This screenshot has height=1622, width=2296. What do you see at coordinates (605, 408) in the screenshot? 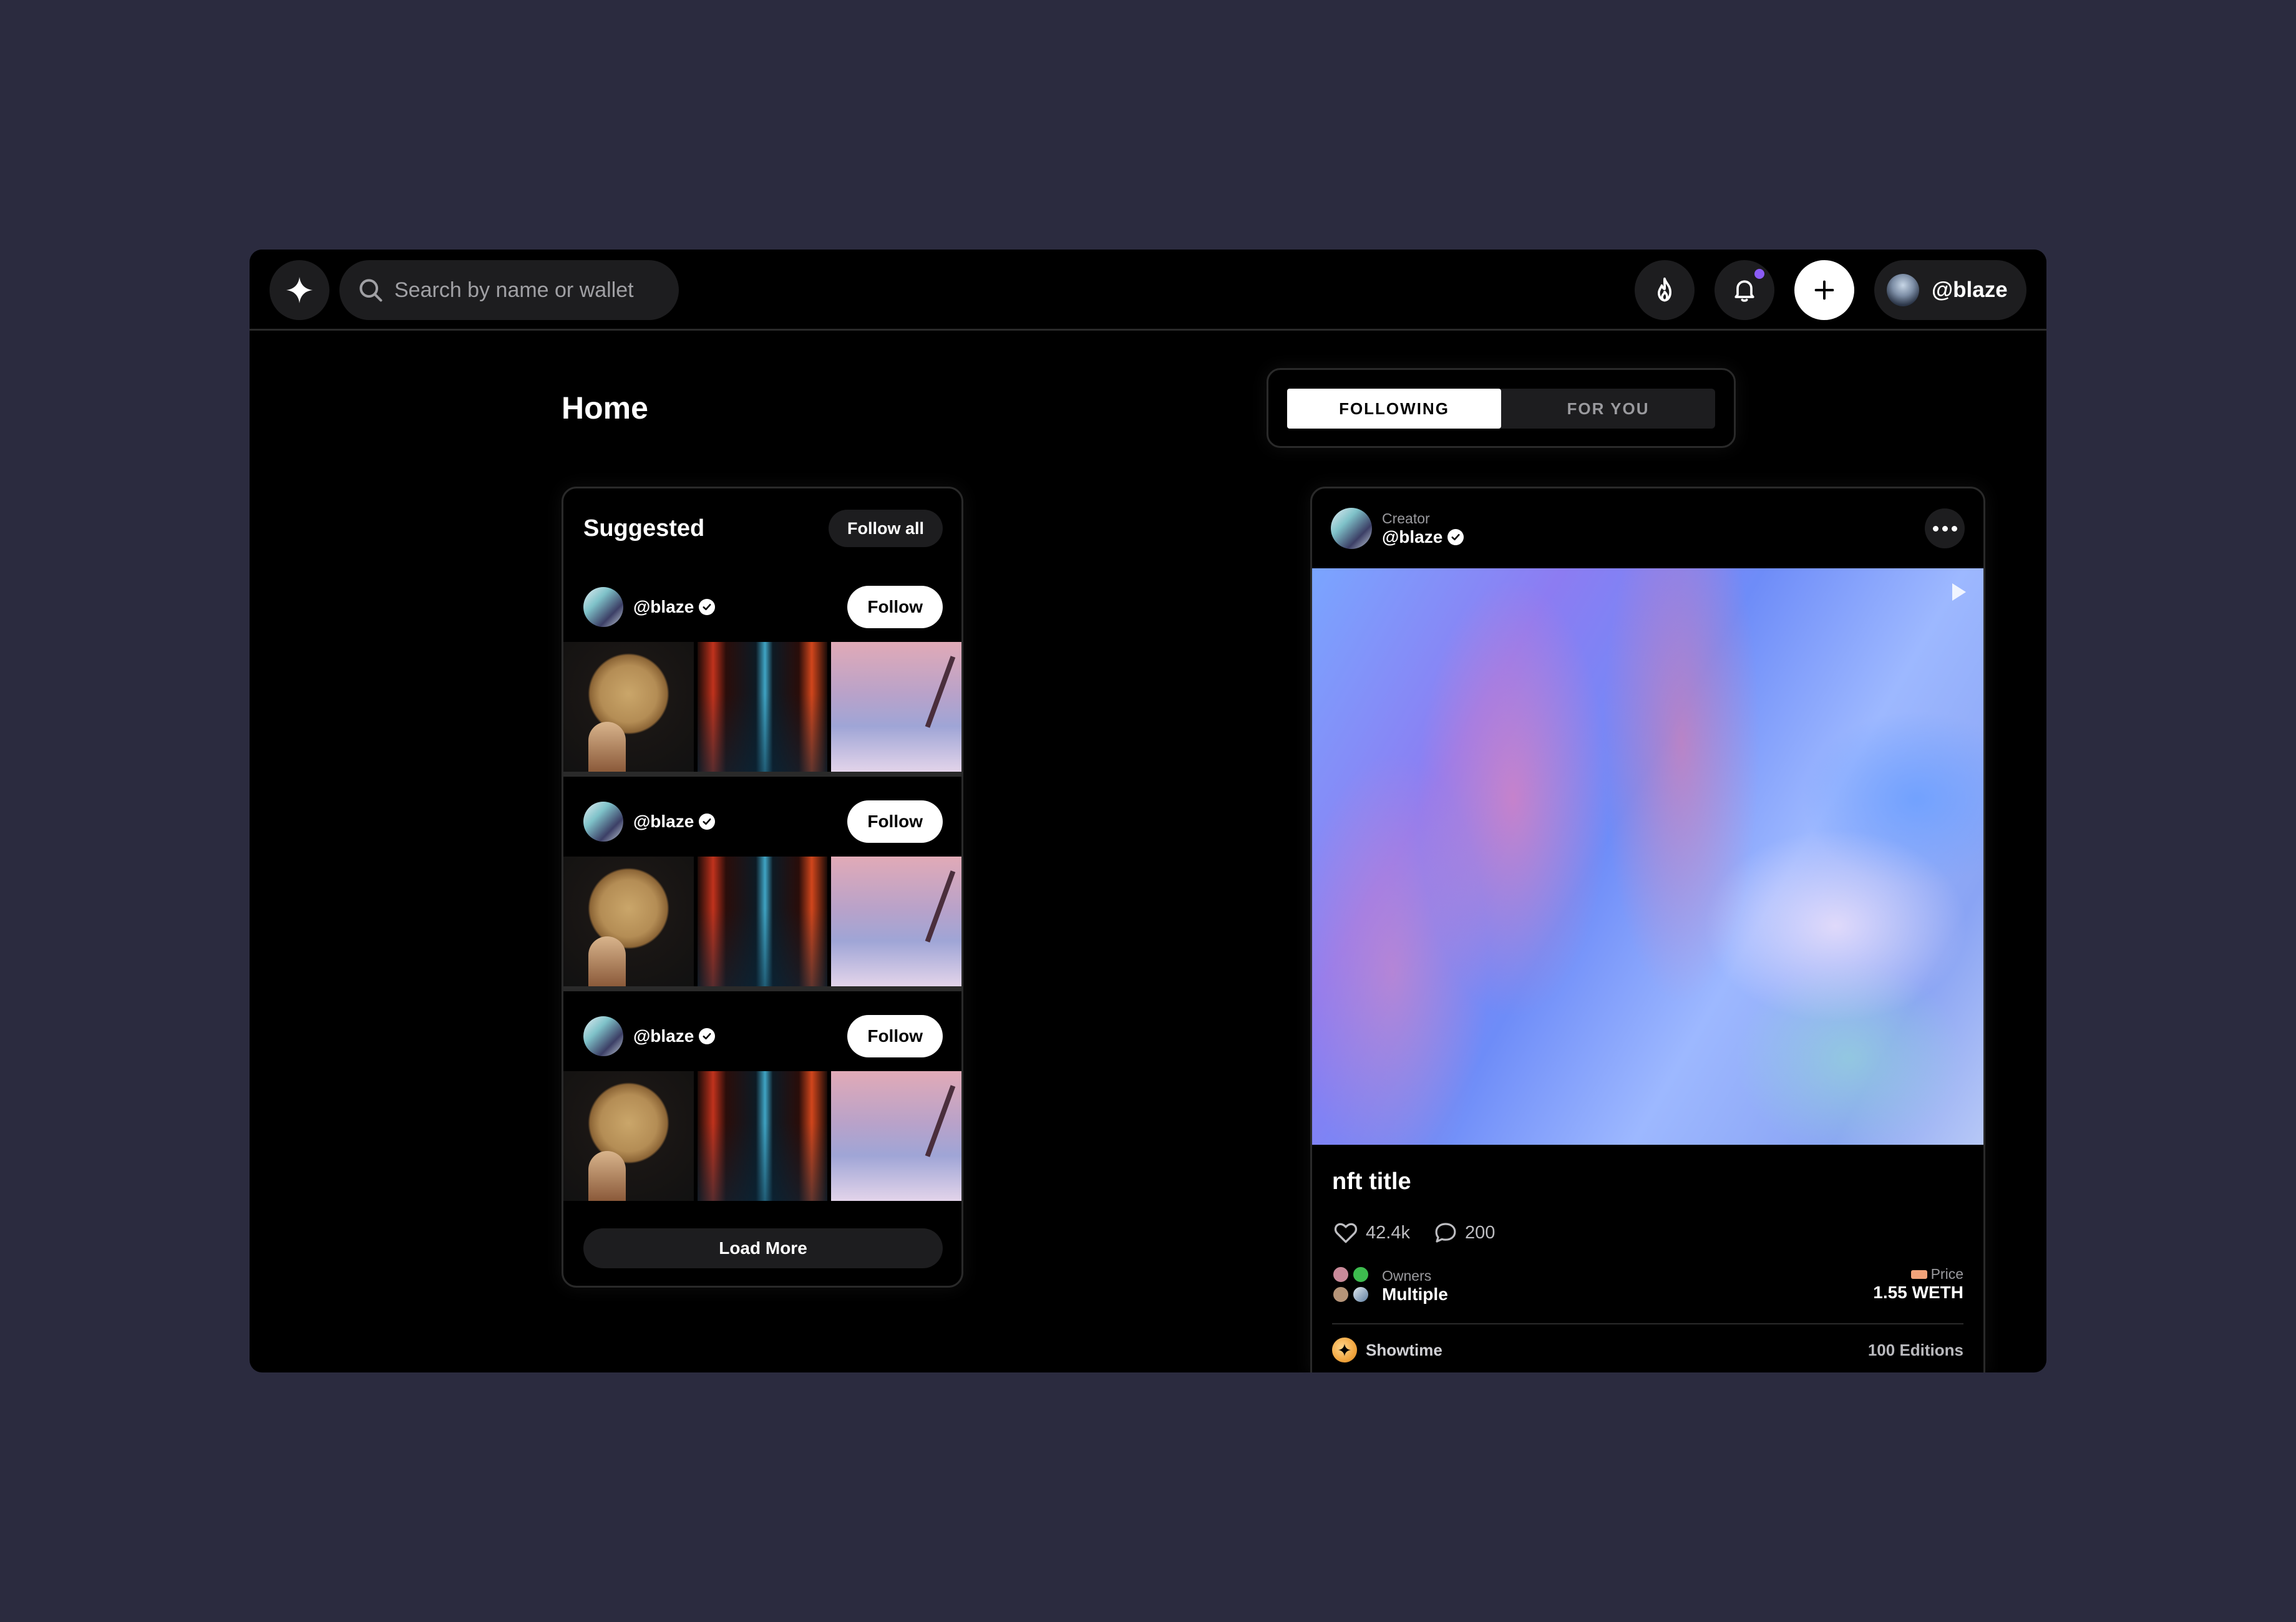
I see `page-title: Home` at bounding box center [605, 408].